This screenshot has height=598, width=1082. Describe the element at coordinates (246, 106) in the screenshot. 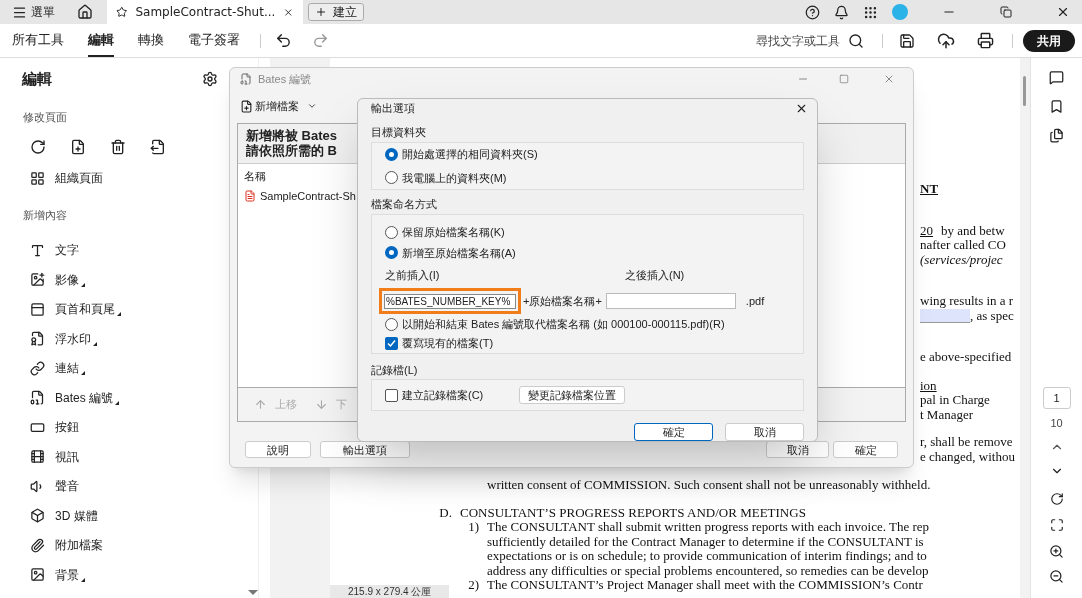

I see `add-file-icon` at that location.